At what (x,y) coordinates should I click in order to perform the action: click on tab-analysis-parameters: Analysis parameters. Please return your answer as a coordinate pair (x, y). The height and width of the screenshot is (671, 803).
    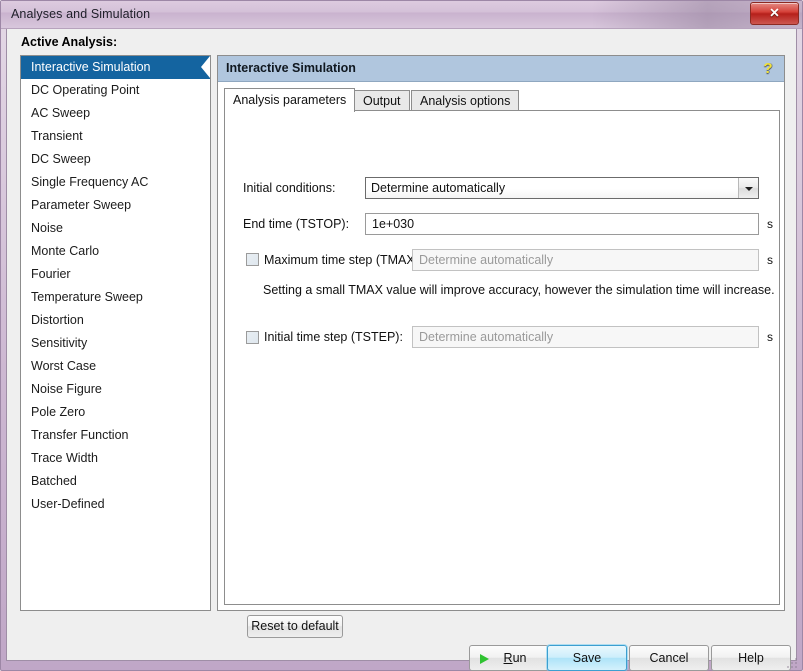
    Looking at the image, I should click on (290, 100).